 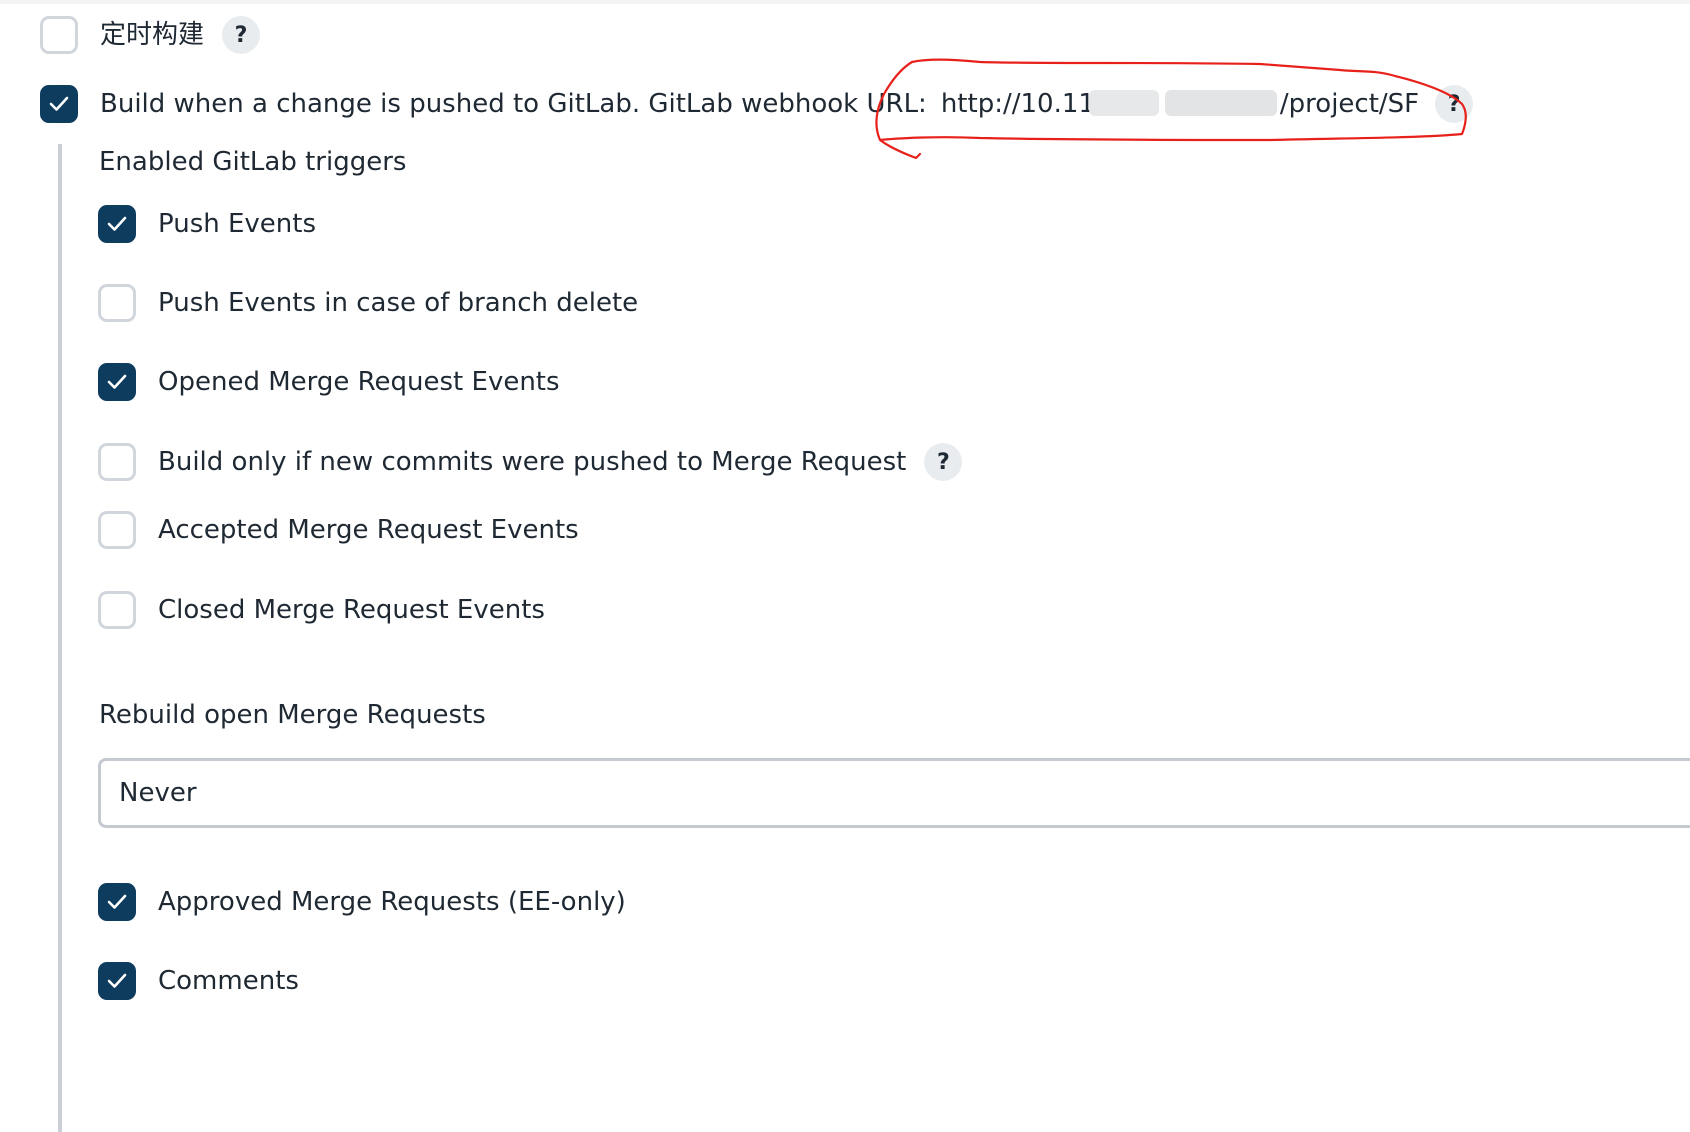 I want to click on rebuild-mr-select: Never, so click(x=894, y=793).